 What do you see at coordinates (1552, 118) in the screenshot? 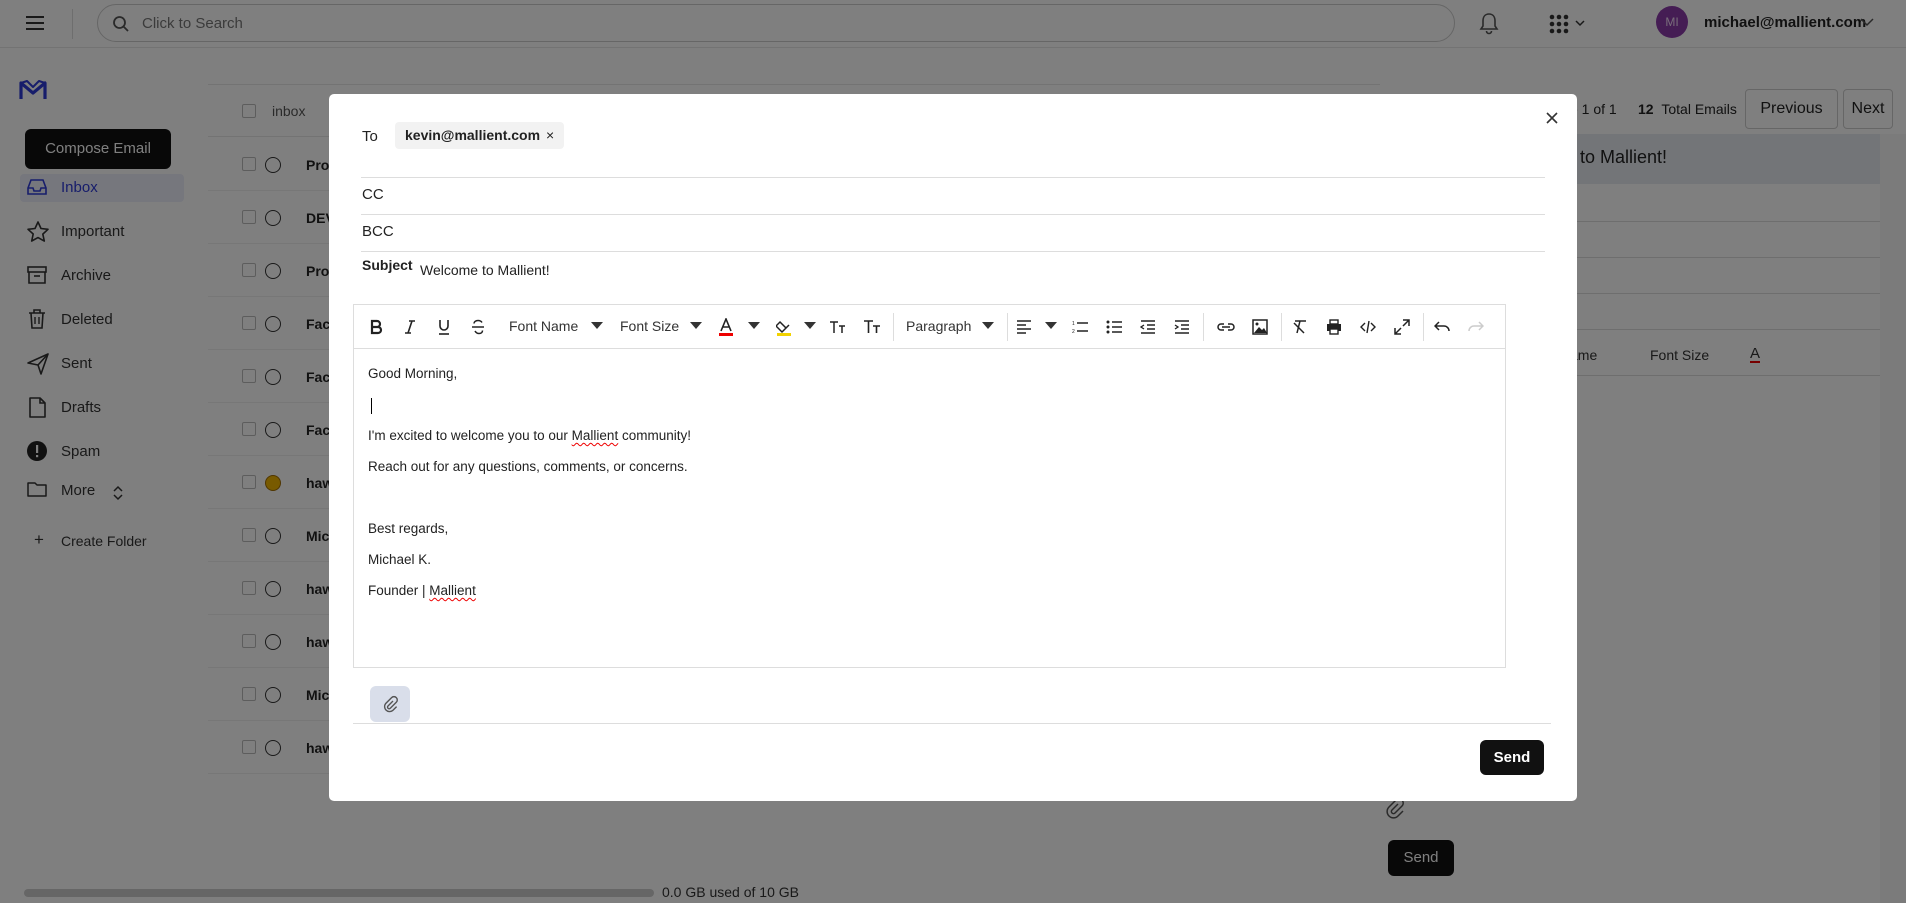
I see `close-icon` at bounding box center [1552, 118].